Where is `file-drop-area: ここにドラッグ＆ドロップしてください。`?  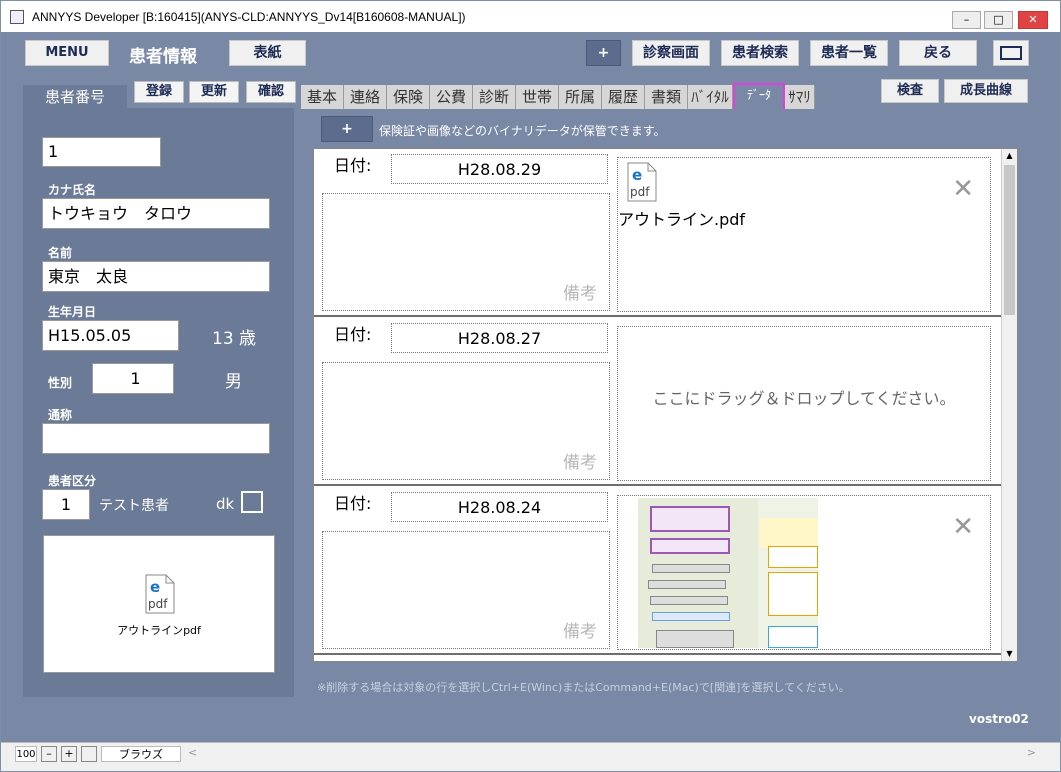
file-drop-area: ここにドラッグ＆ドロップしてください。 is located at coordinates (804, 403).